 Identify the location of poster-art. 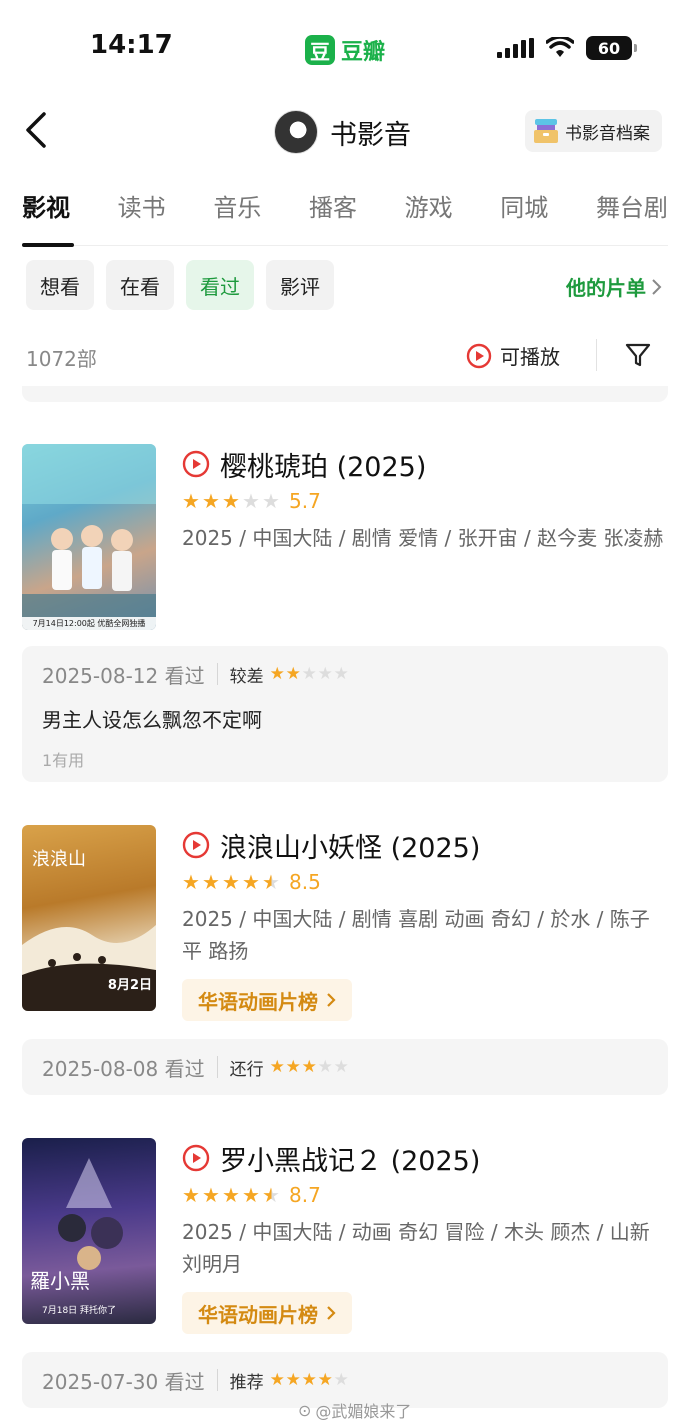
(89, 537).